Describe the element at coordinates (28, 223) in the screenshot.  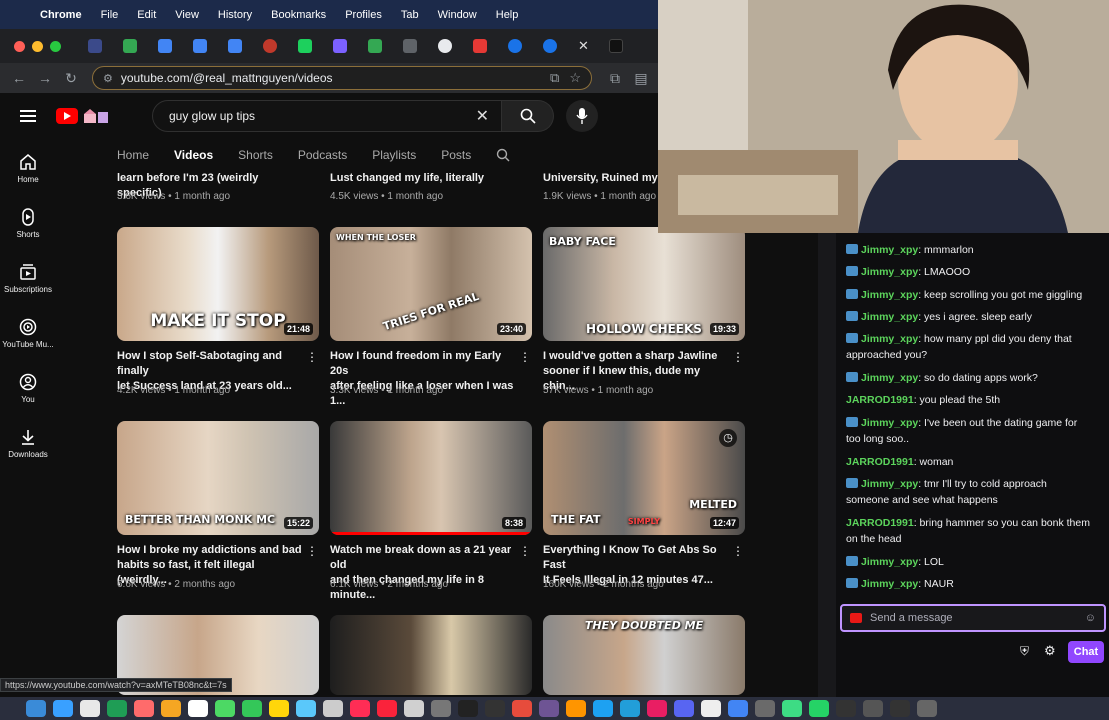
I see `guide-item-shorts: Shorts` at that location.